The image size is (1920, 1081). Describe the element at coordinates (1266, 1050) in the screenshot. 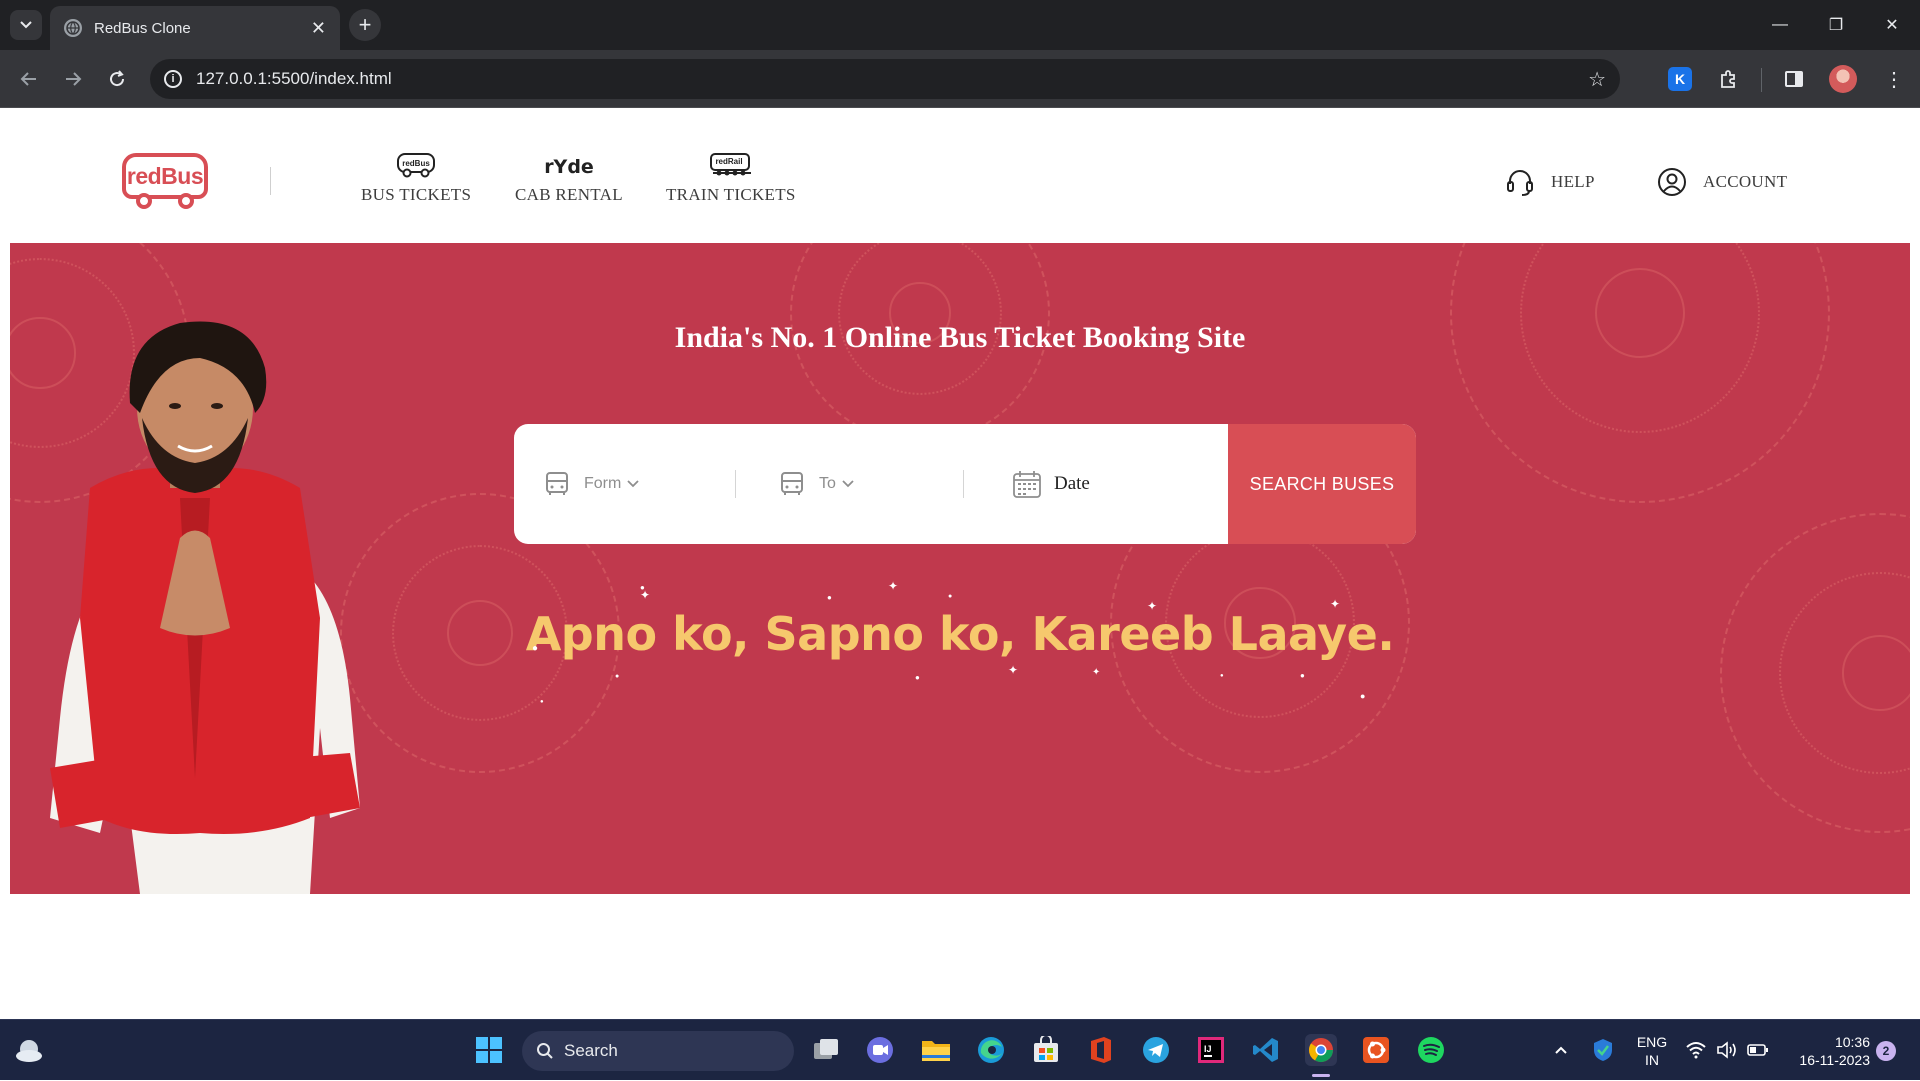

I see `vscode-icon` at that location.